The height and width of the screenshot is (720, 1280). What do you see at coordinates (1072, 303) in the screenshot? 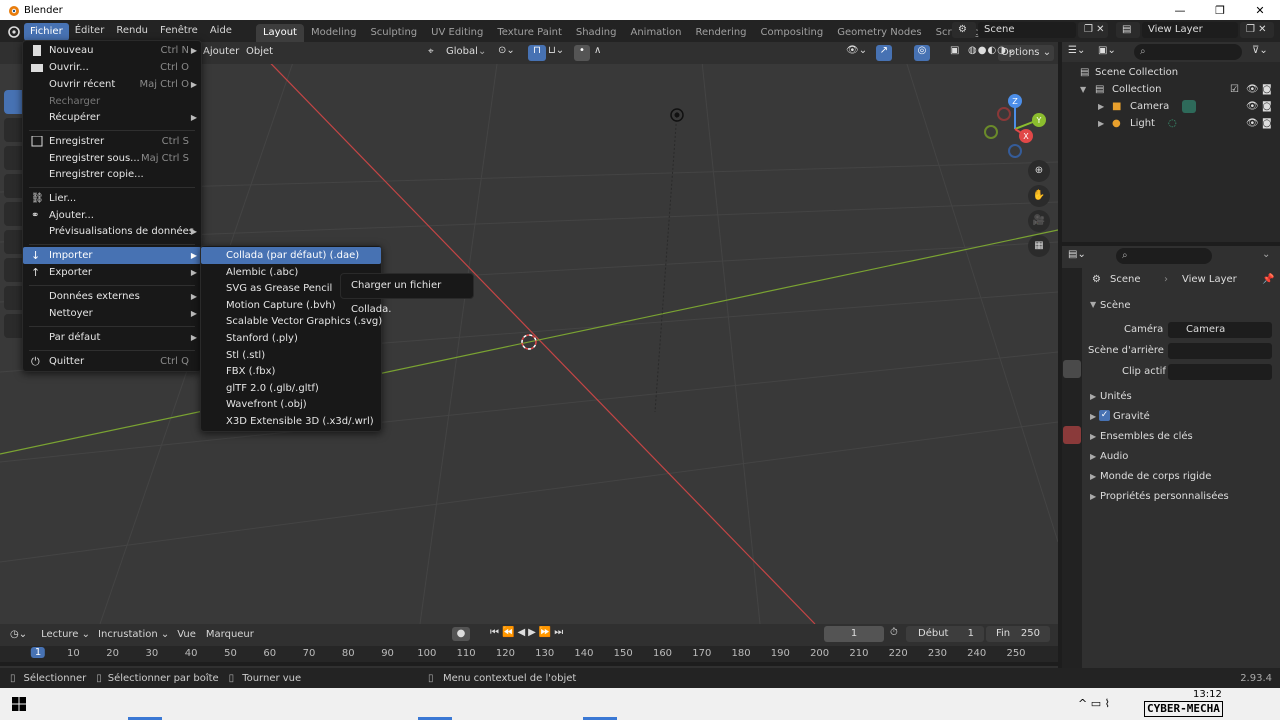
I see `render-tab` at bounding box center [1072, 303].